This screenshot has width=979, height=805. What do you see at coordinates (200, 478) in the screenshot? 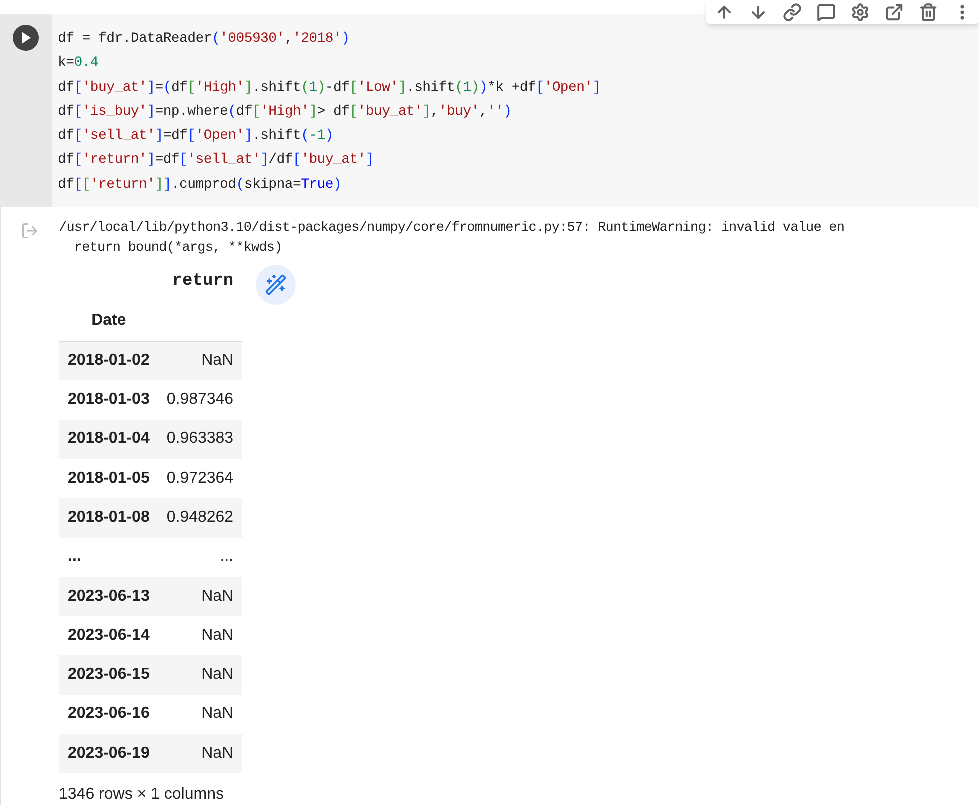
I see `table-cell: 0.972364` at bounding box center [200, 478].